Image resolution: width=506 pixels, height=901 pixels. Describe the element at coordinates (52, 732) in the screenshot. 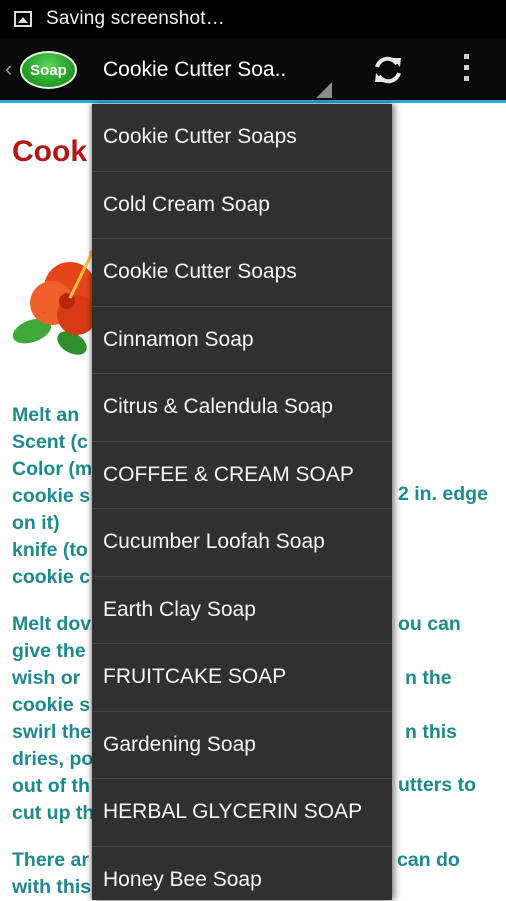

I see `text-line: swirl the` at that location.